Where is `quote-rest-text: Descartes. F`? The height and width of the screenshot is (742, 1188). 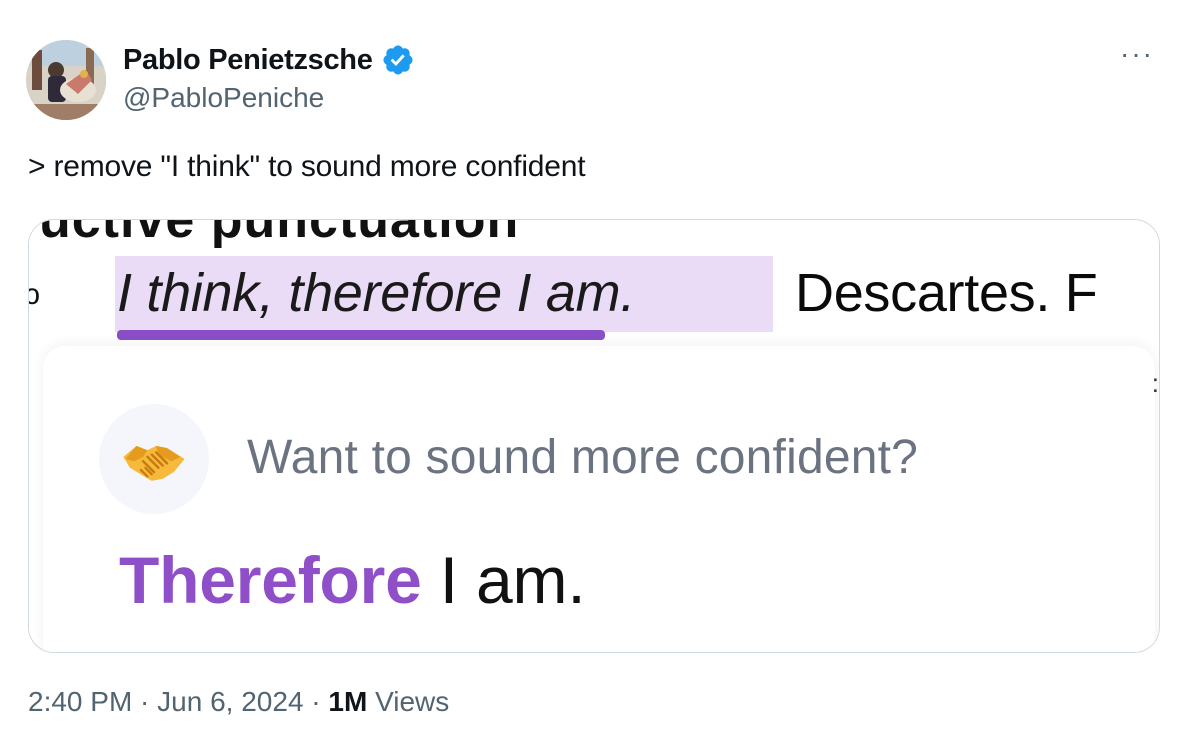 quote-rest-text: Descartes. F is located at coordinates (946, 293).